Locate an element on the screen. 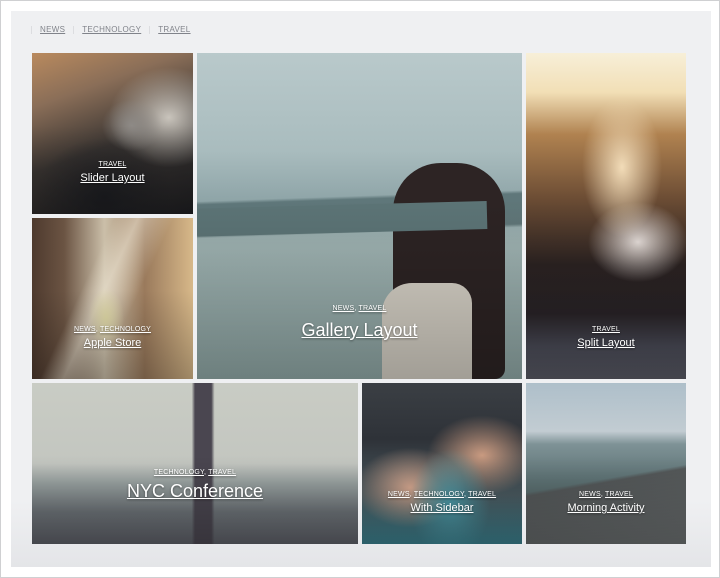  portfolio-tile-apple-store: NEWS, TECHNOLOGY Apple Store is located at coordinates (112, 298).